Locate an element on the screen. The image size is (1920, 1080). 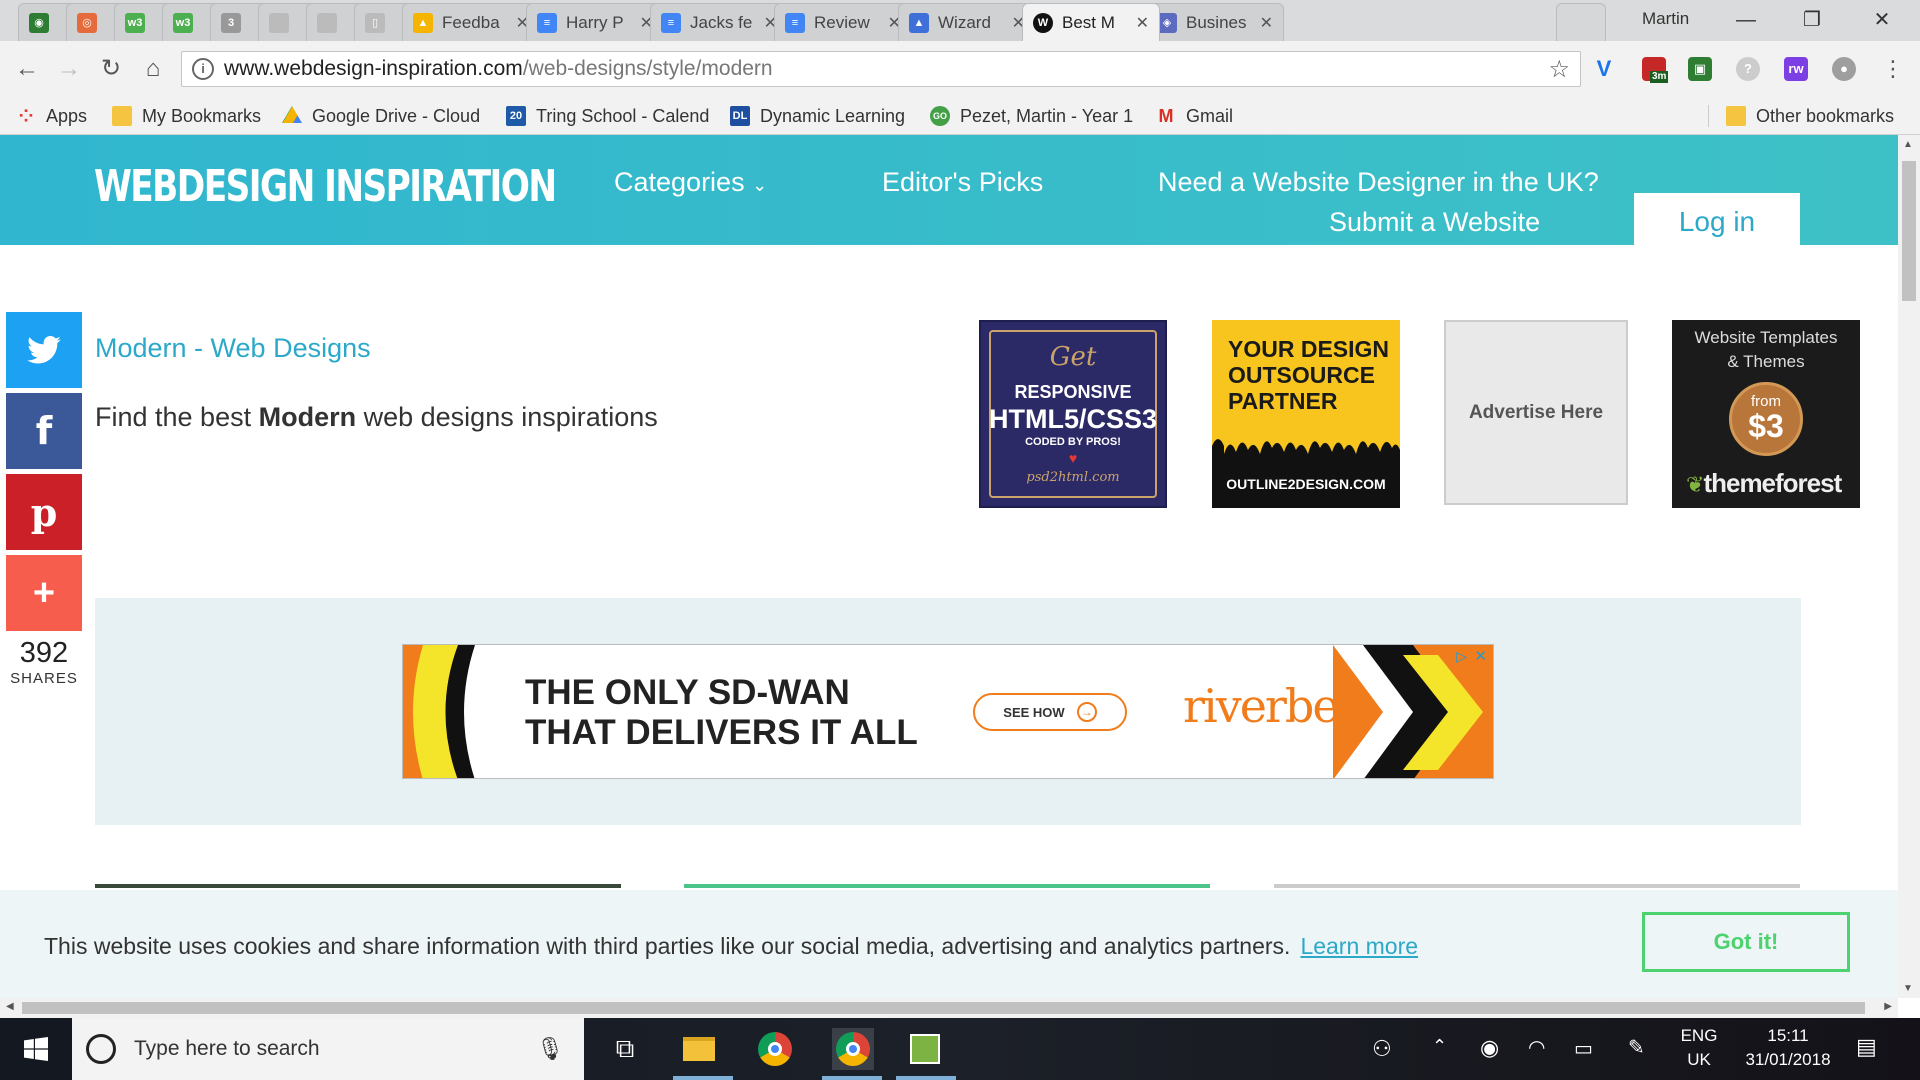
close-window-icon: ✕ is located at coordinates (1882, 20).